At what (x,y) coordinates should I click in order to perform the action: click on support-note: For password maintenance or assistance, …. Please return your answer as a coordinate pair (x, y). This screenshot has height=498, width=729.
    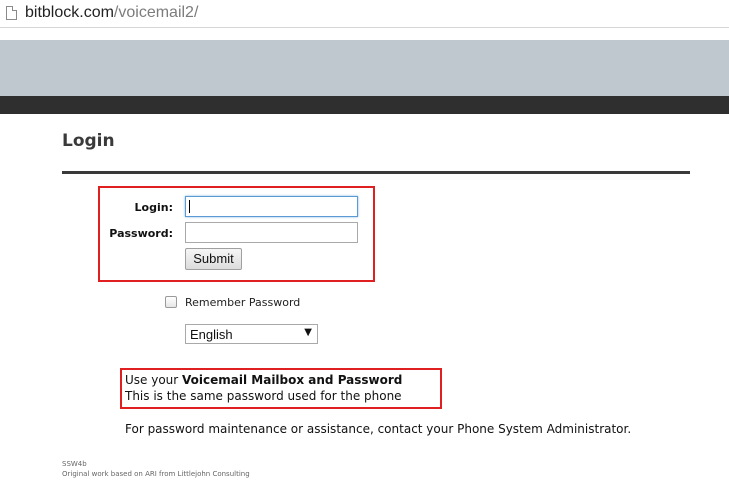
    Looking at the image, I should click on (378, 429).